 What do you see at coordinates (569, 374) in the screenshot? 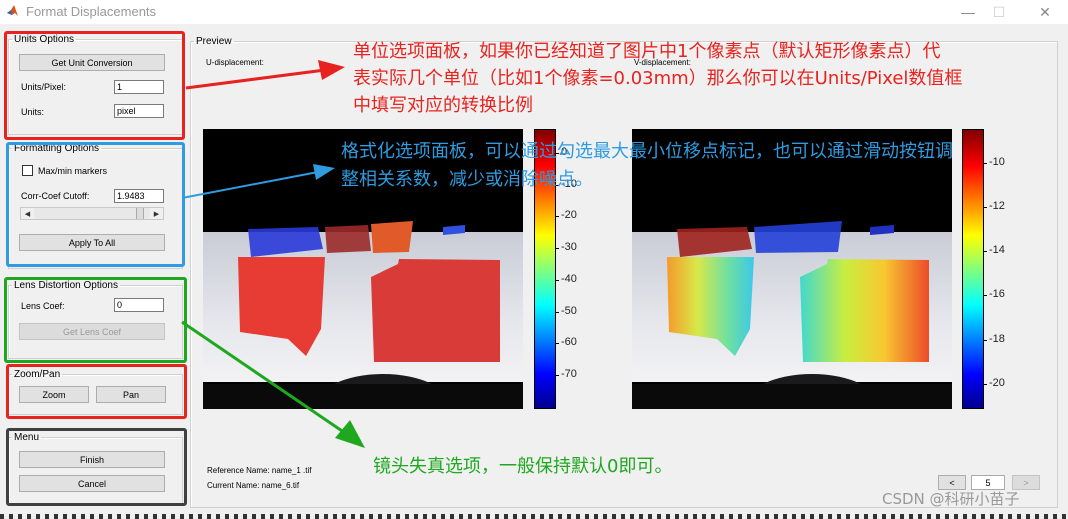
I see `colorbar-tick-label: -70` at bounding box center [569, 374].